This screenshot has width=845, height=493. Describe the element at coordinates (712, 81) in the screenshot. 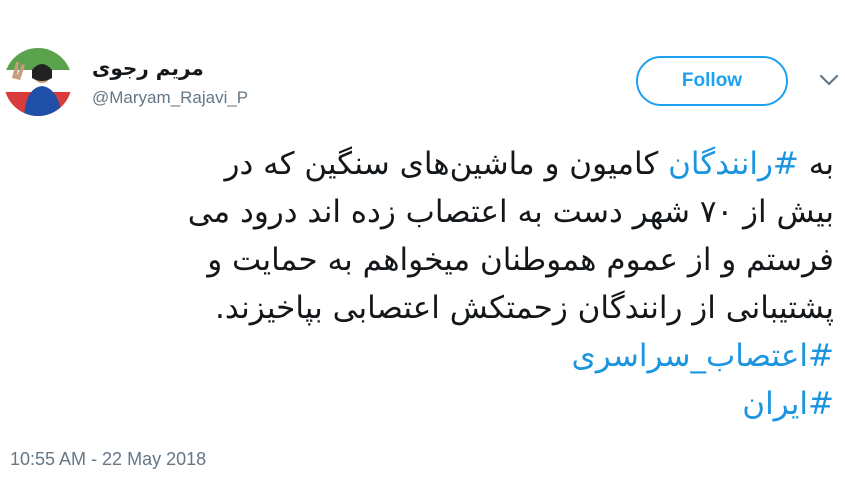

I see `follow-button: Follow` at that location.